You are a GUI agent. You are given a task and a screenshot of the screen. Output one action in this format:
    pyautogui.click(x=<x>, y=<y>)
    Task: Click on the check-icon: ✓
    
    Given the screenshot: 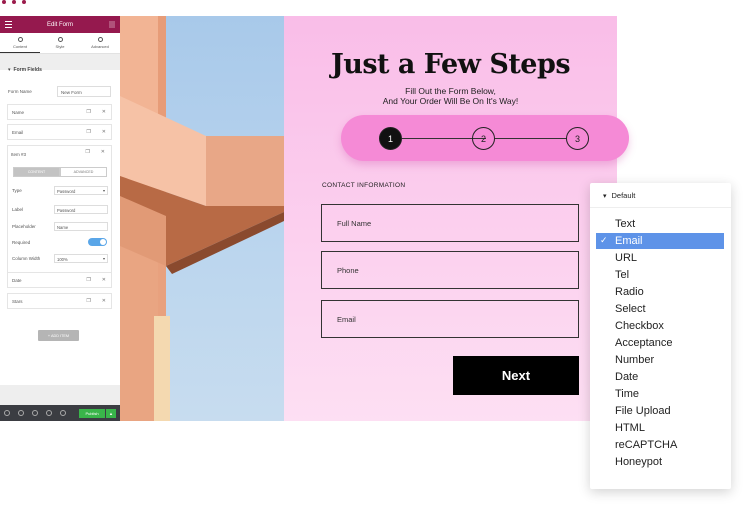 What is the action you would take?
    pyautogui.click(x=604, y=240)
    